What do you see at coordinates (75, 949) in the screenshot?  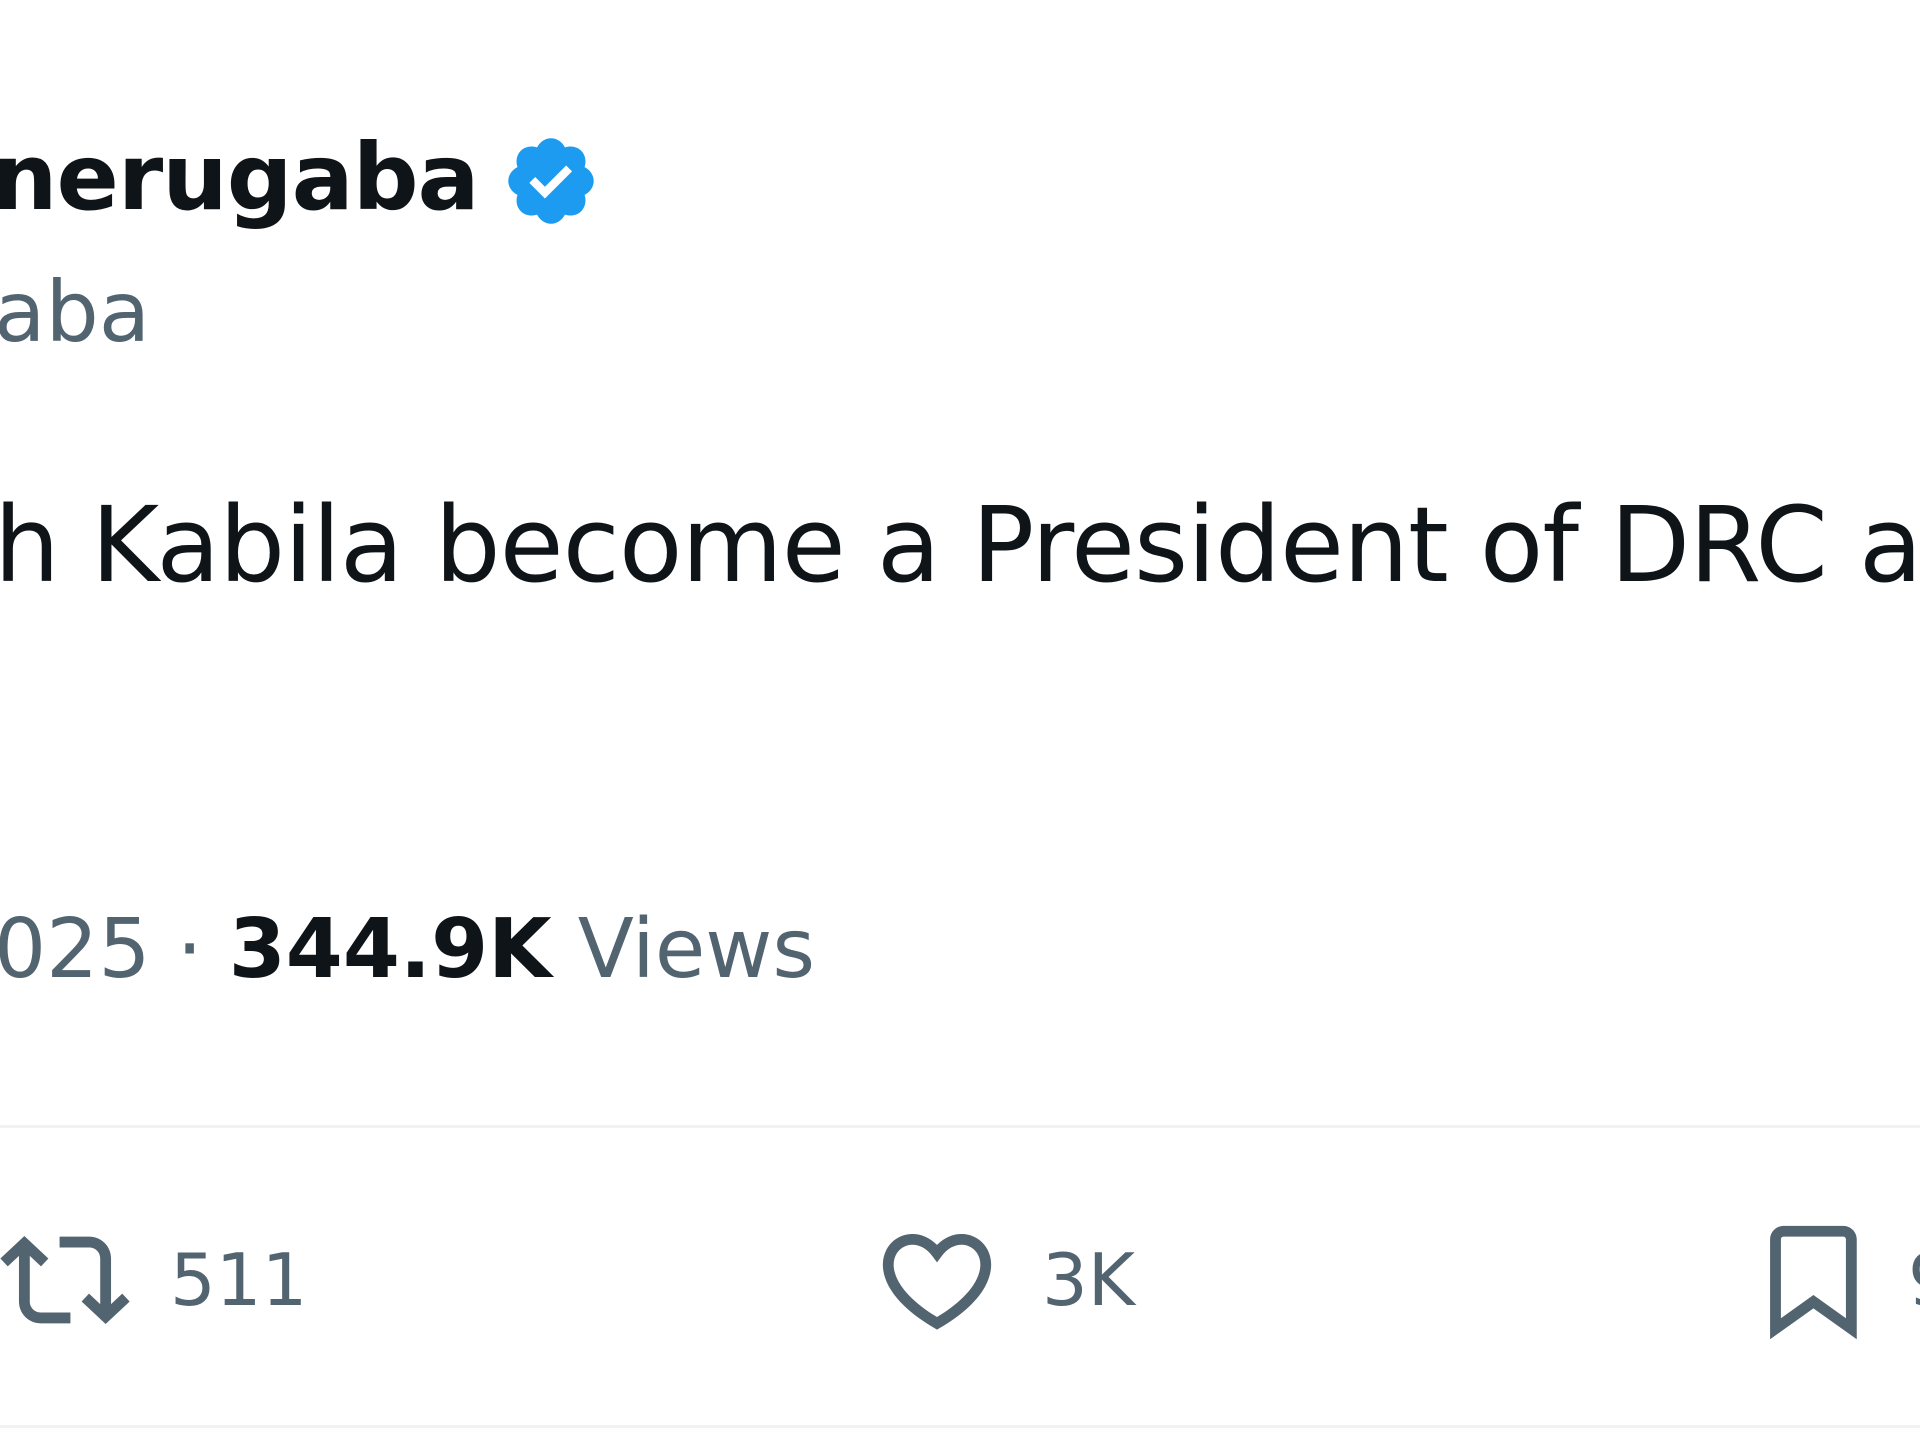 I see `tweet-date: 025` at bounding box center [75, 949].